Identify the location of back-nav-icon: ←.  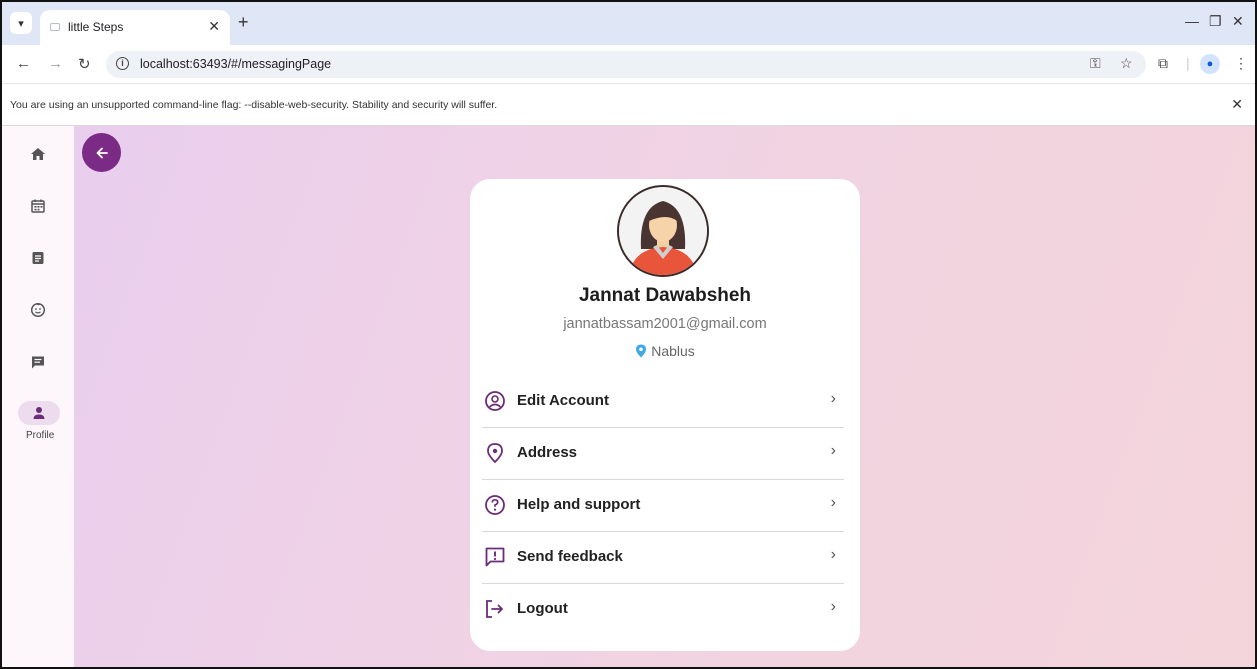
(23, 63).